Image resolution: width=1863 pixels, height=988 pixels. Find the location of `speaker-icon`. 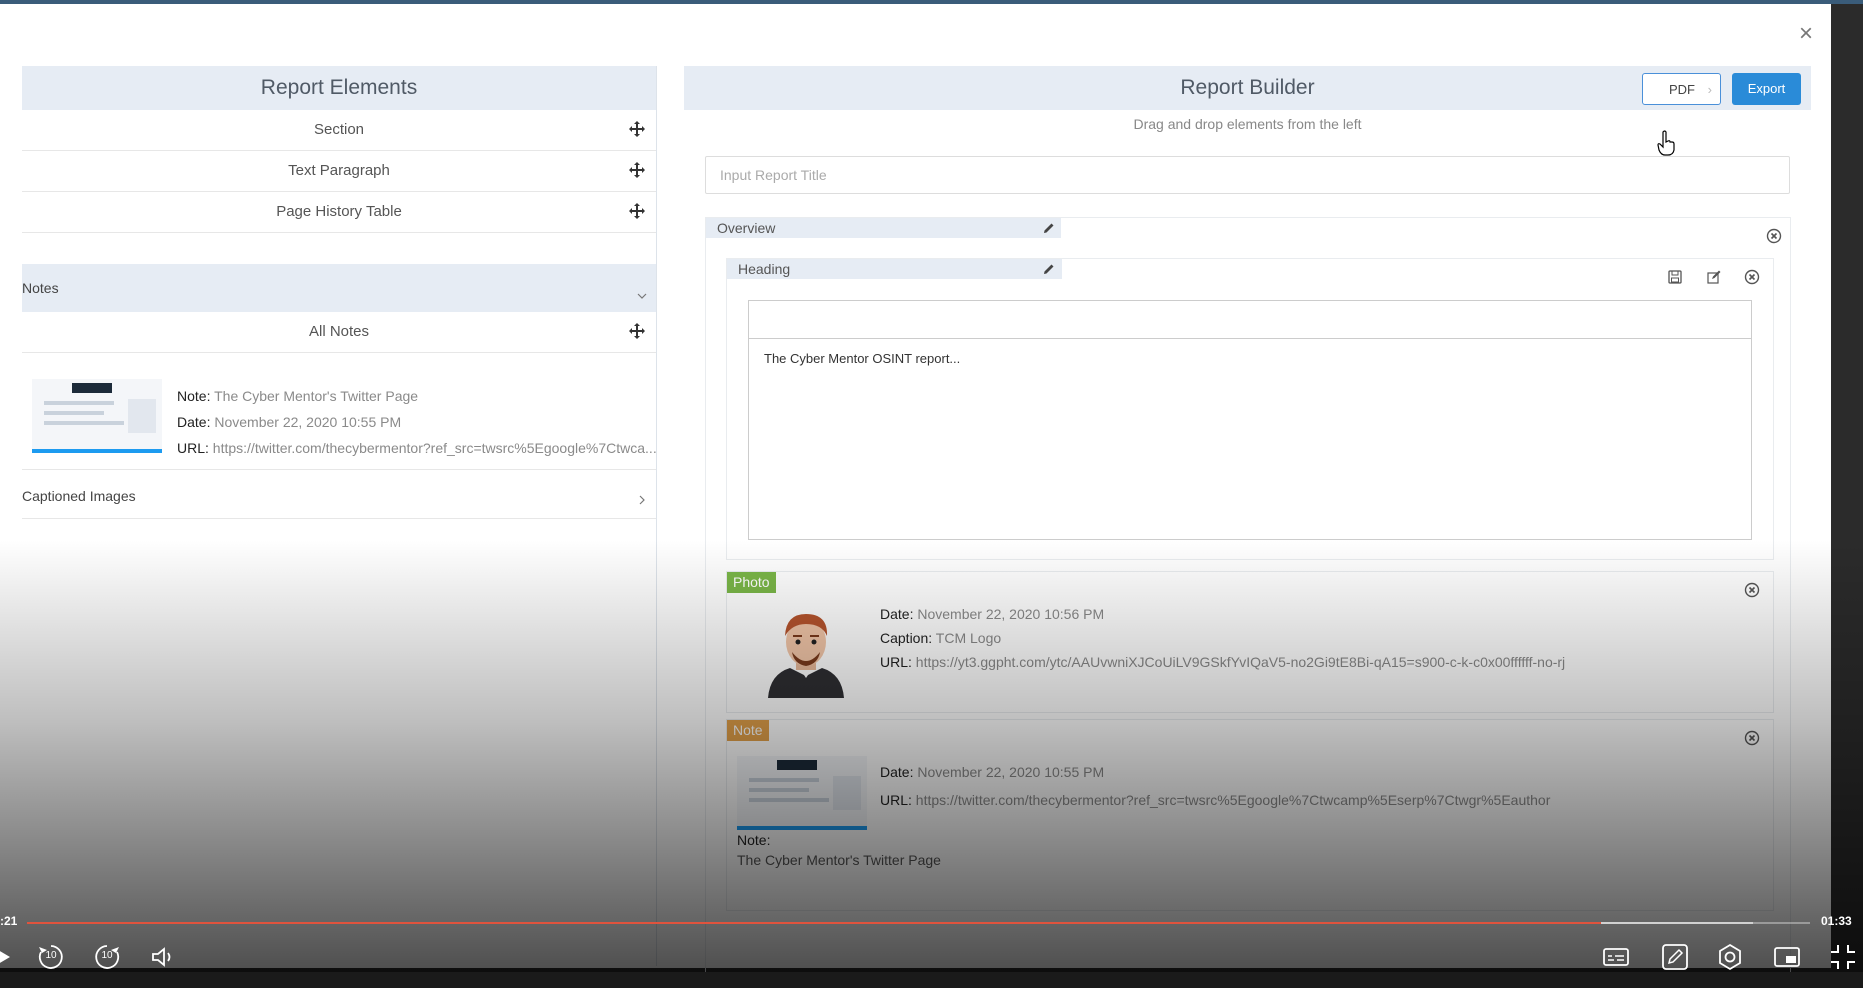

speaker-icon is located at coordinates (161, 957).